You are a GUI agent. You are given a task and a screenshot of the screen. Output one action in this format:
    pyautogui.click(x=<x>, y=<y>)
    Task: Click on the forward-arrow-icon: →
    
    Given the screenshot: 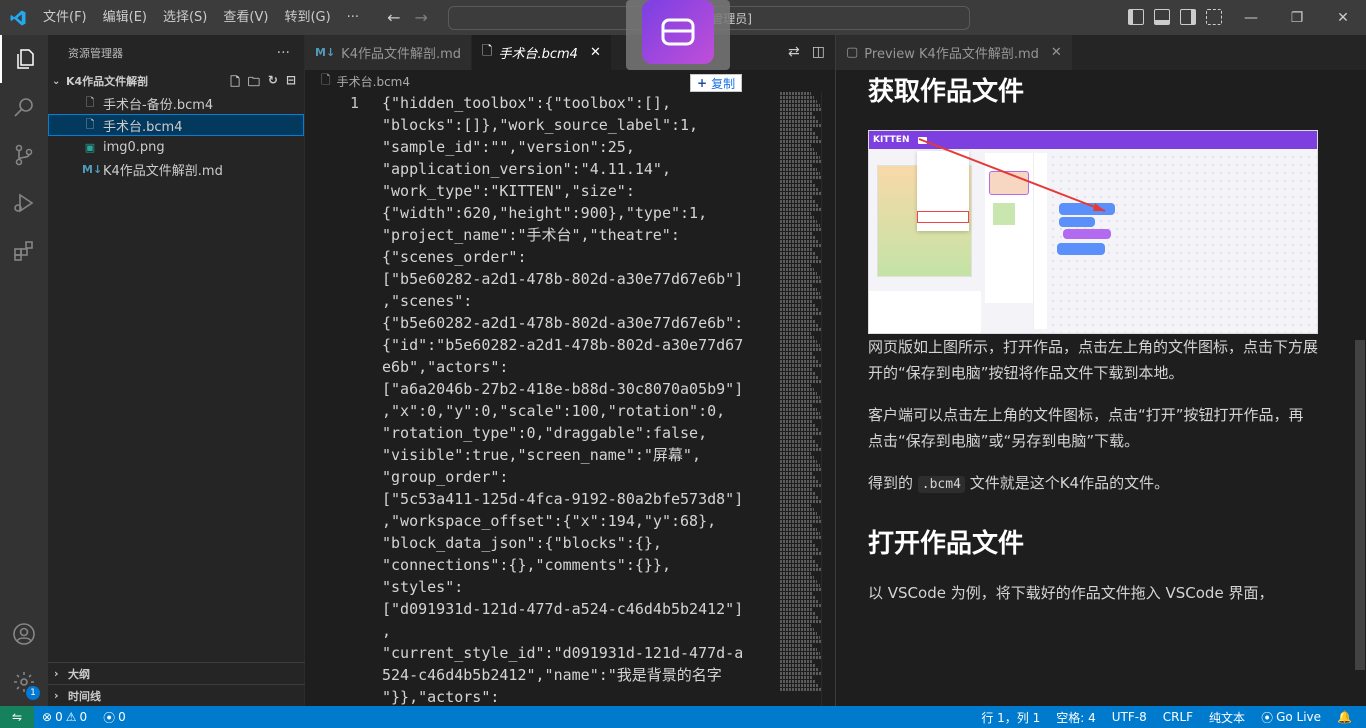 What is the action you would take?
    pyautogui.click(x=420, y=17)
    